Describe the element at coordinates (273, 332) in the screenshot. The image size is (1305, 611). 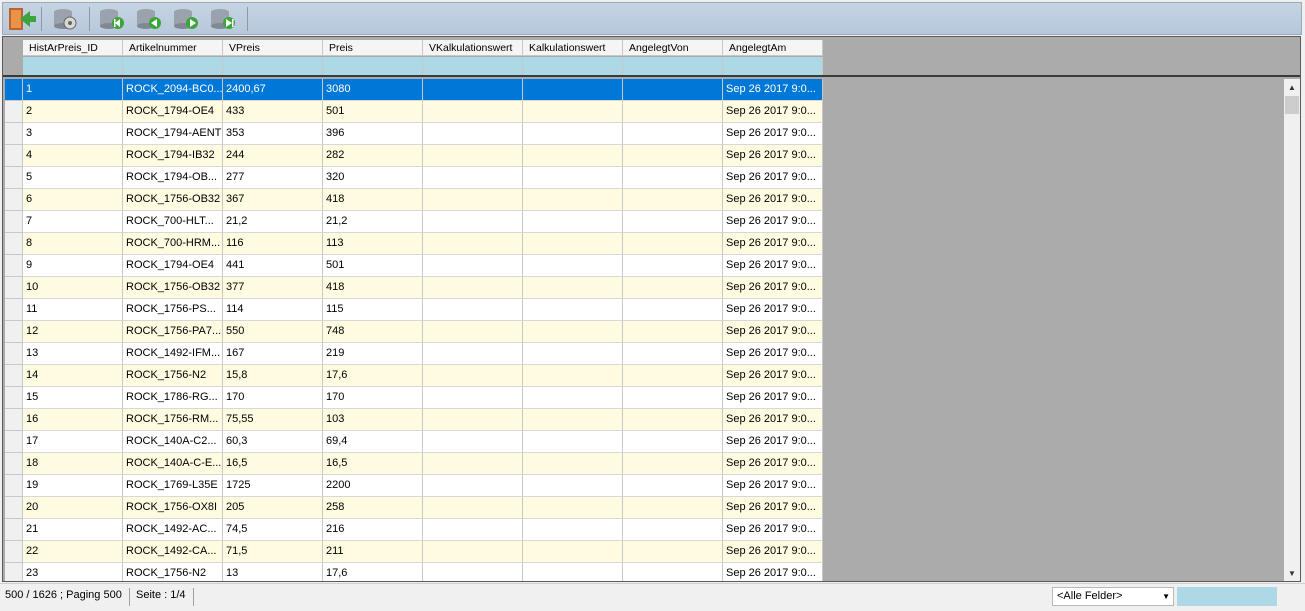
I see `table-cell: 550` at that location.